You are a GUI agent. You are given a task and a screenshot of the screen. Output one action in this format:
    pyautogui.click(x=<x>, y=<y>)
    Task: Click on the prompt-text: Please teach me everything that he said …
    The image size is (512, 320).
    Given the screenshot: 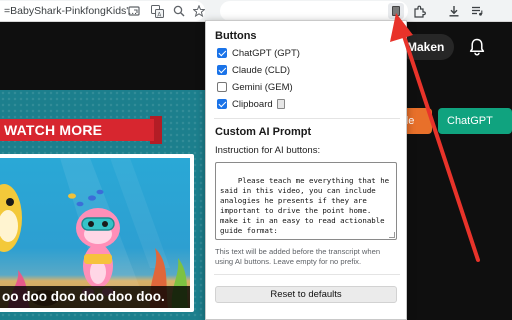 What is the action you would take?
    pyautogui.click(x=307, y=205)
    